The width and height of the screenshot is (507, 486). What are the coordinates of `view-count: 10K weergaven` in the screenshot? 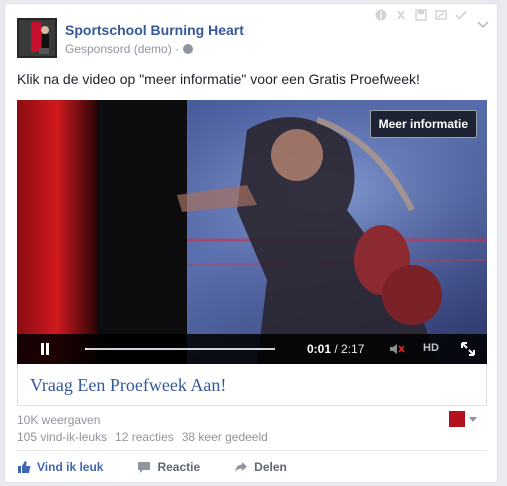 It's located at (59, 420).